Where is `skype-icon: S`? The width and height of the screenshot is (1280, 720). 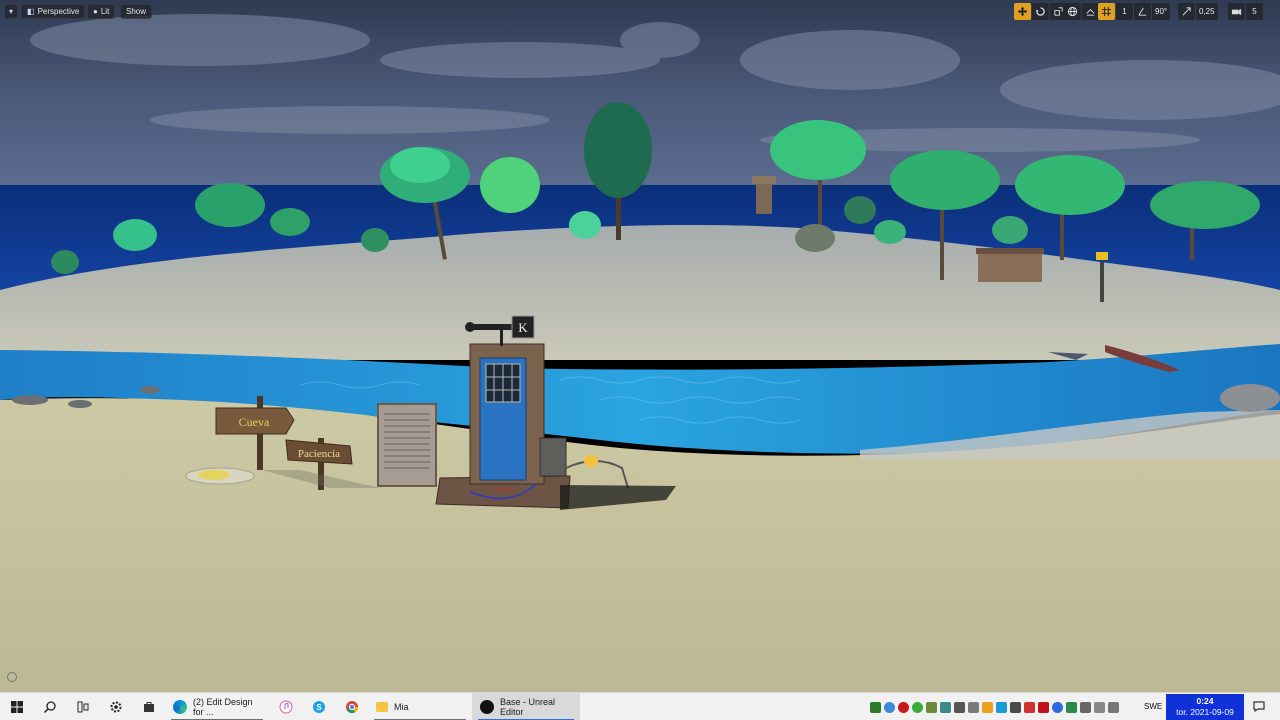 skype-icon: S is located at coordinates (318, 706).